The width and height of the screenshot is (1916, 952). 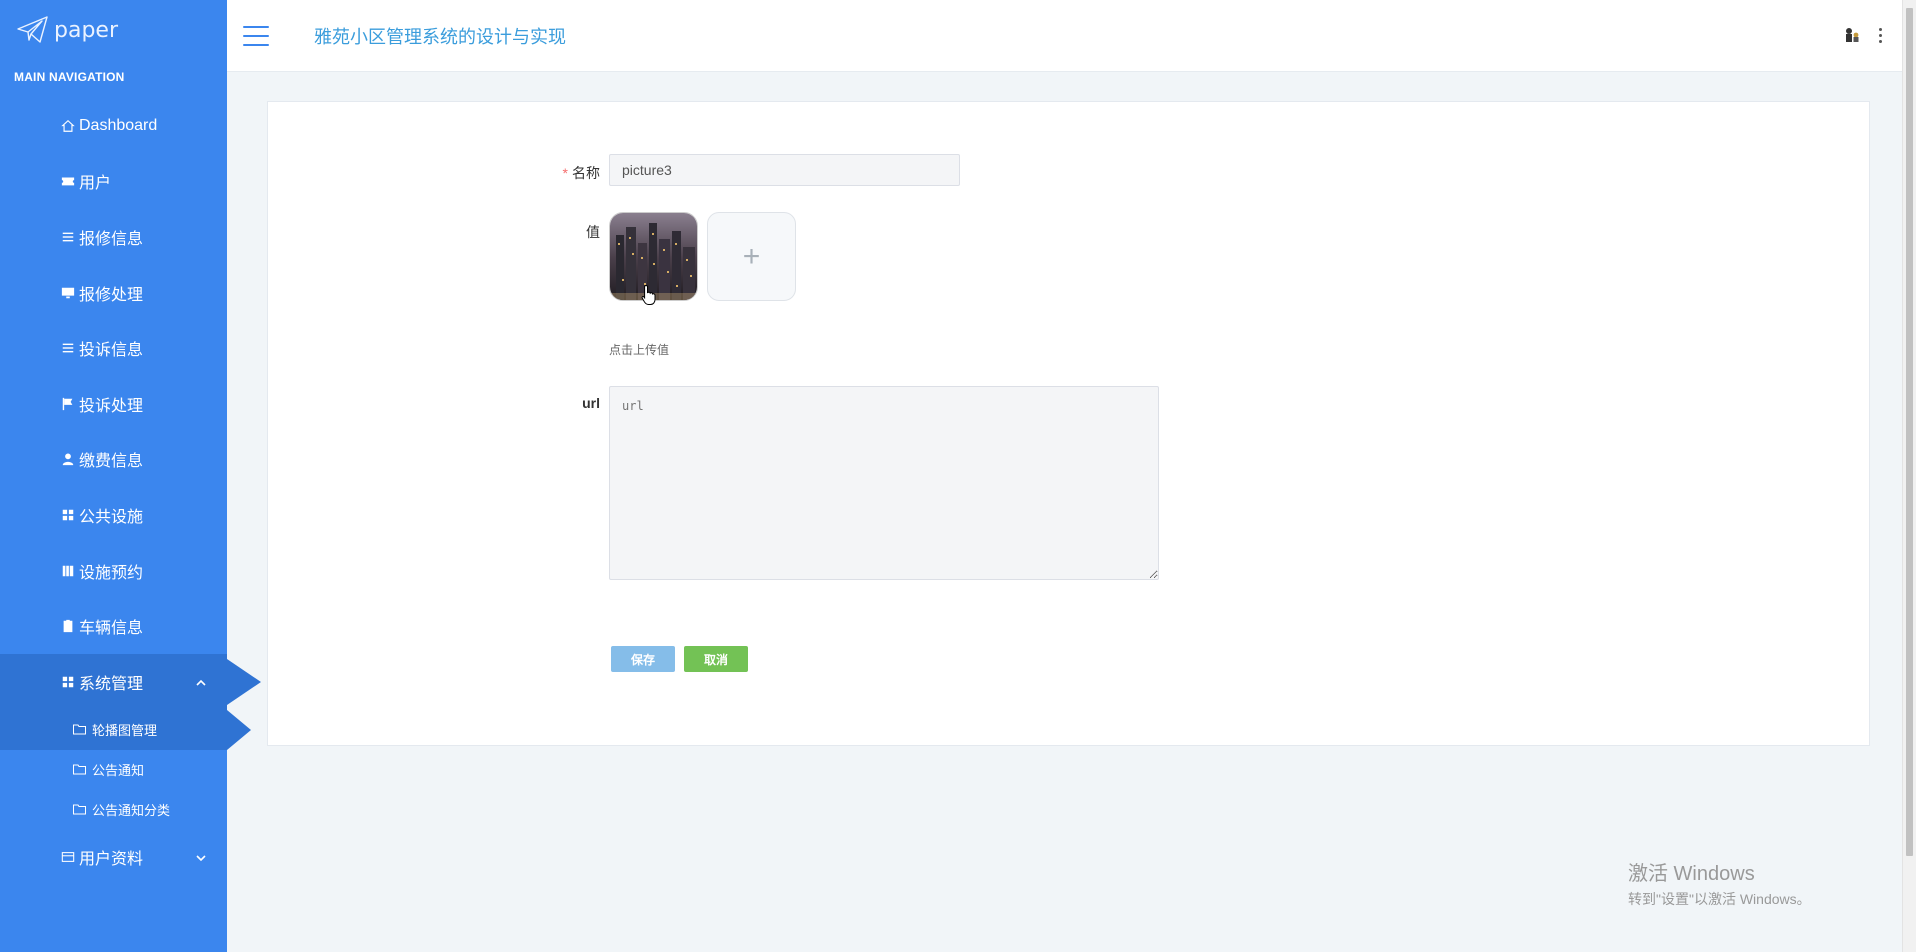 What do you see at coordinates (201, 682) in the screenshot?
I see `chevron-up-icon` at bounding box center [201, 682].